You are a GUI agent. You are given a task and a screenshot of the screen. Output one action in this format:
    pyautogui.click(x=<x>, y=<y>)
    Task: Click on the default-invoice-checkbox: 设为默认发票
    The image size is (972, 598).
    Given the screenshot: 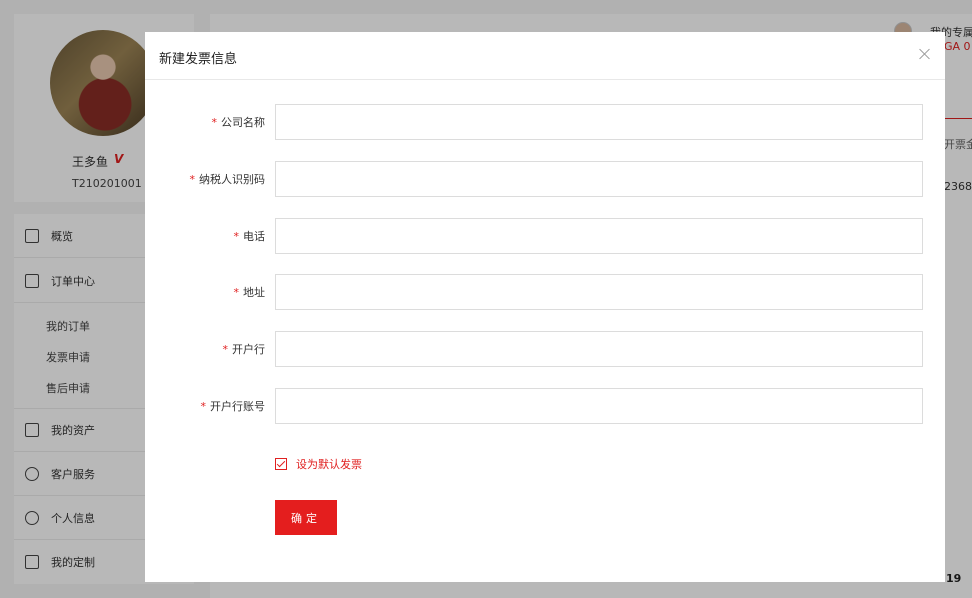 What is the action you would take?
    pyautogui.click(x=318, y=464)
    